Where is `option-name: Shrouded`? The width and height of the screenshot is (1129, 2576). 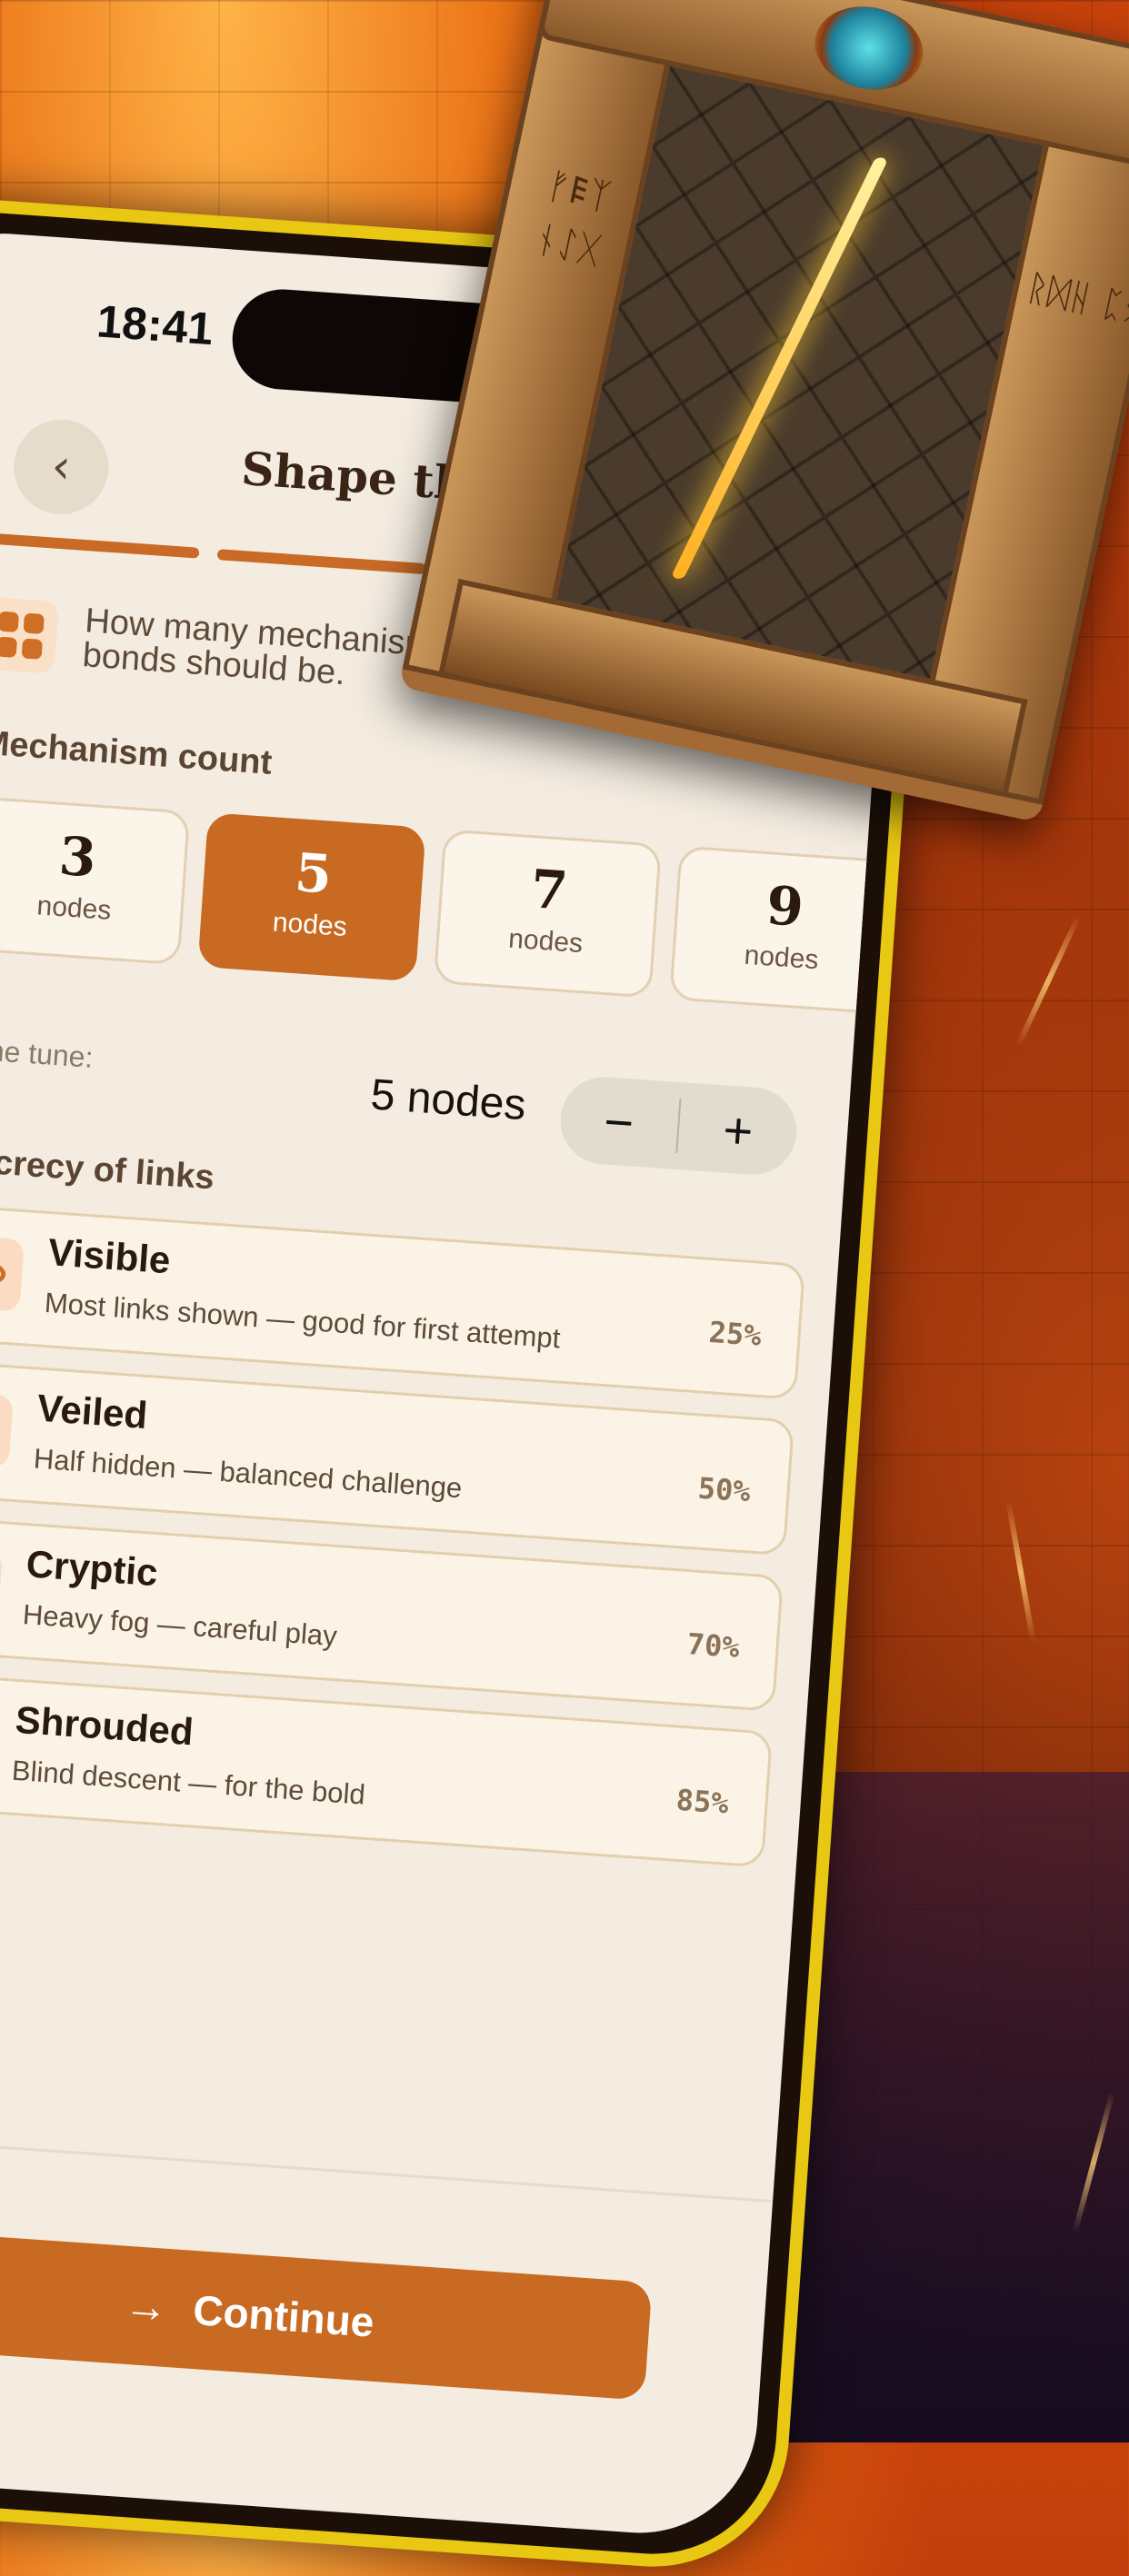
option-name: Shrouded is located at coordinates (105, 1725).